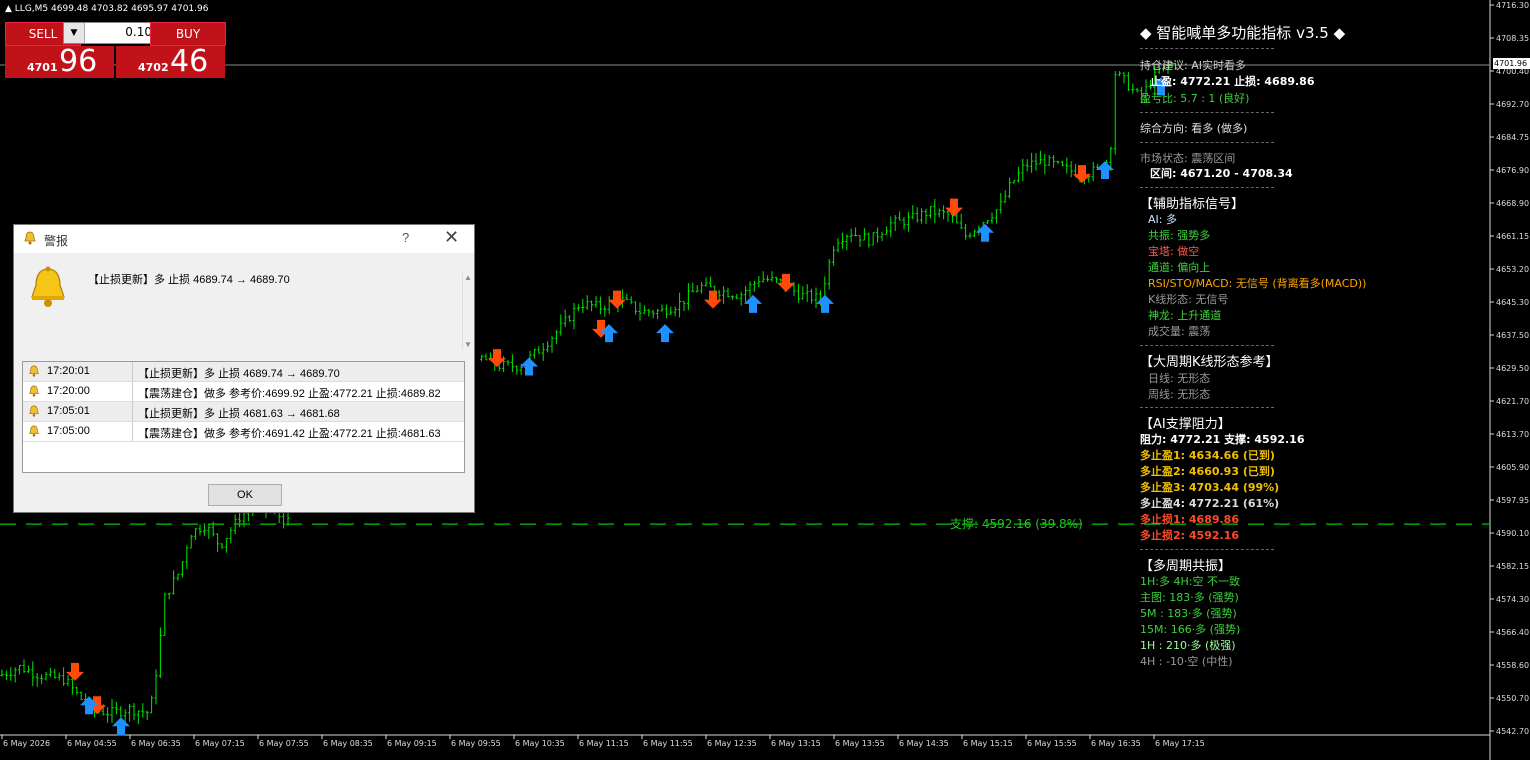  Describe the element at coordinates (1512, 236) in the screenshot. I see `price-tick-label: 4661.15` at that location.